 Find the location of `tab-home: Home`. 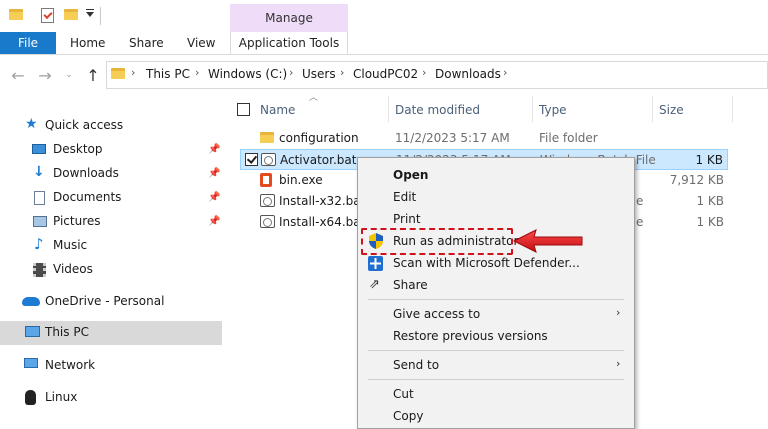

tab-home: Home is located at coordinates (87, 43).